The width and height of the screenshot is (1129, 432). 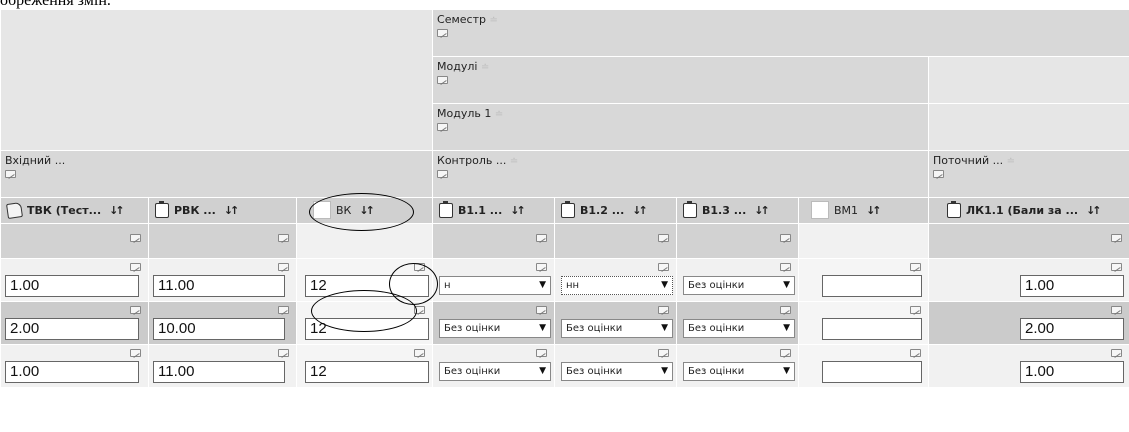 I want to click on caption-text: обреження змін., so click(x=55, y=4).